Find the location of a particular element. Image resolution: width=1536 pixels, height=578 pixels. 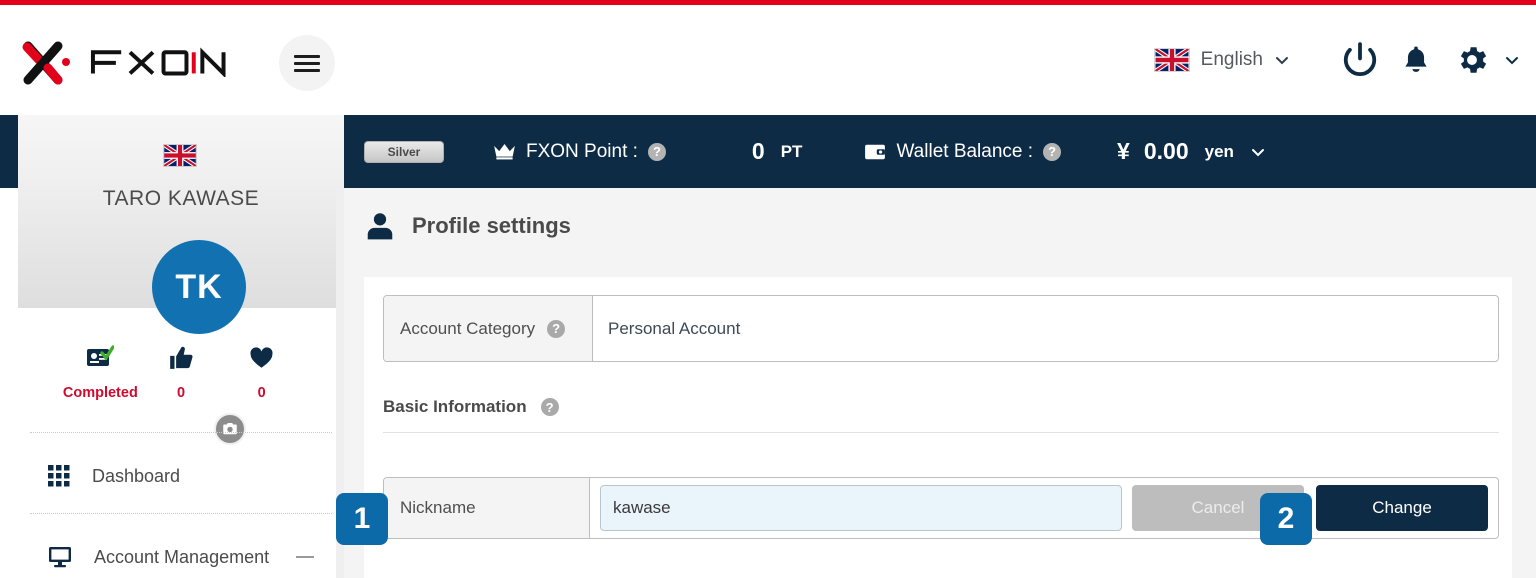

hamburger-menu-button is located at coordinates (307, 63).